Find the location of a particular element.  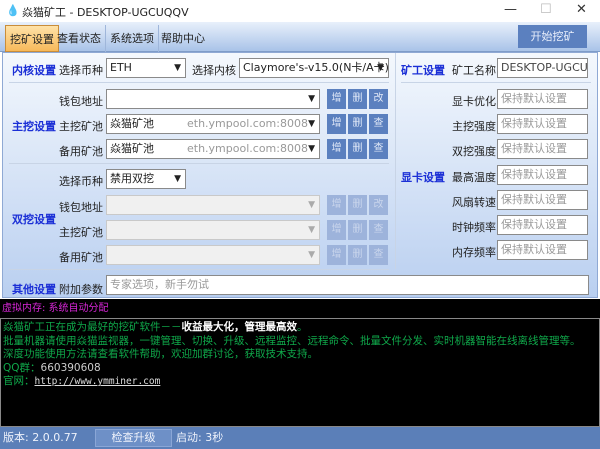

dual-wallet-label: 钱包地址 is located at coordinates (81, 207).